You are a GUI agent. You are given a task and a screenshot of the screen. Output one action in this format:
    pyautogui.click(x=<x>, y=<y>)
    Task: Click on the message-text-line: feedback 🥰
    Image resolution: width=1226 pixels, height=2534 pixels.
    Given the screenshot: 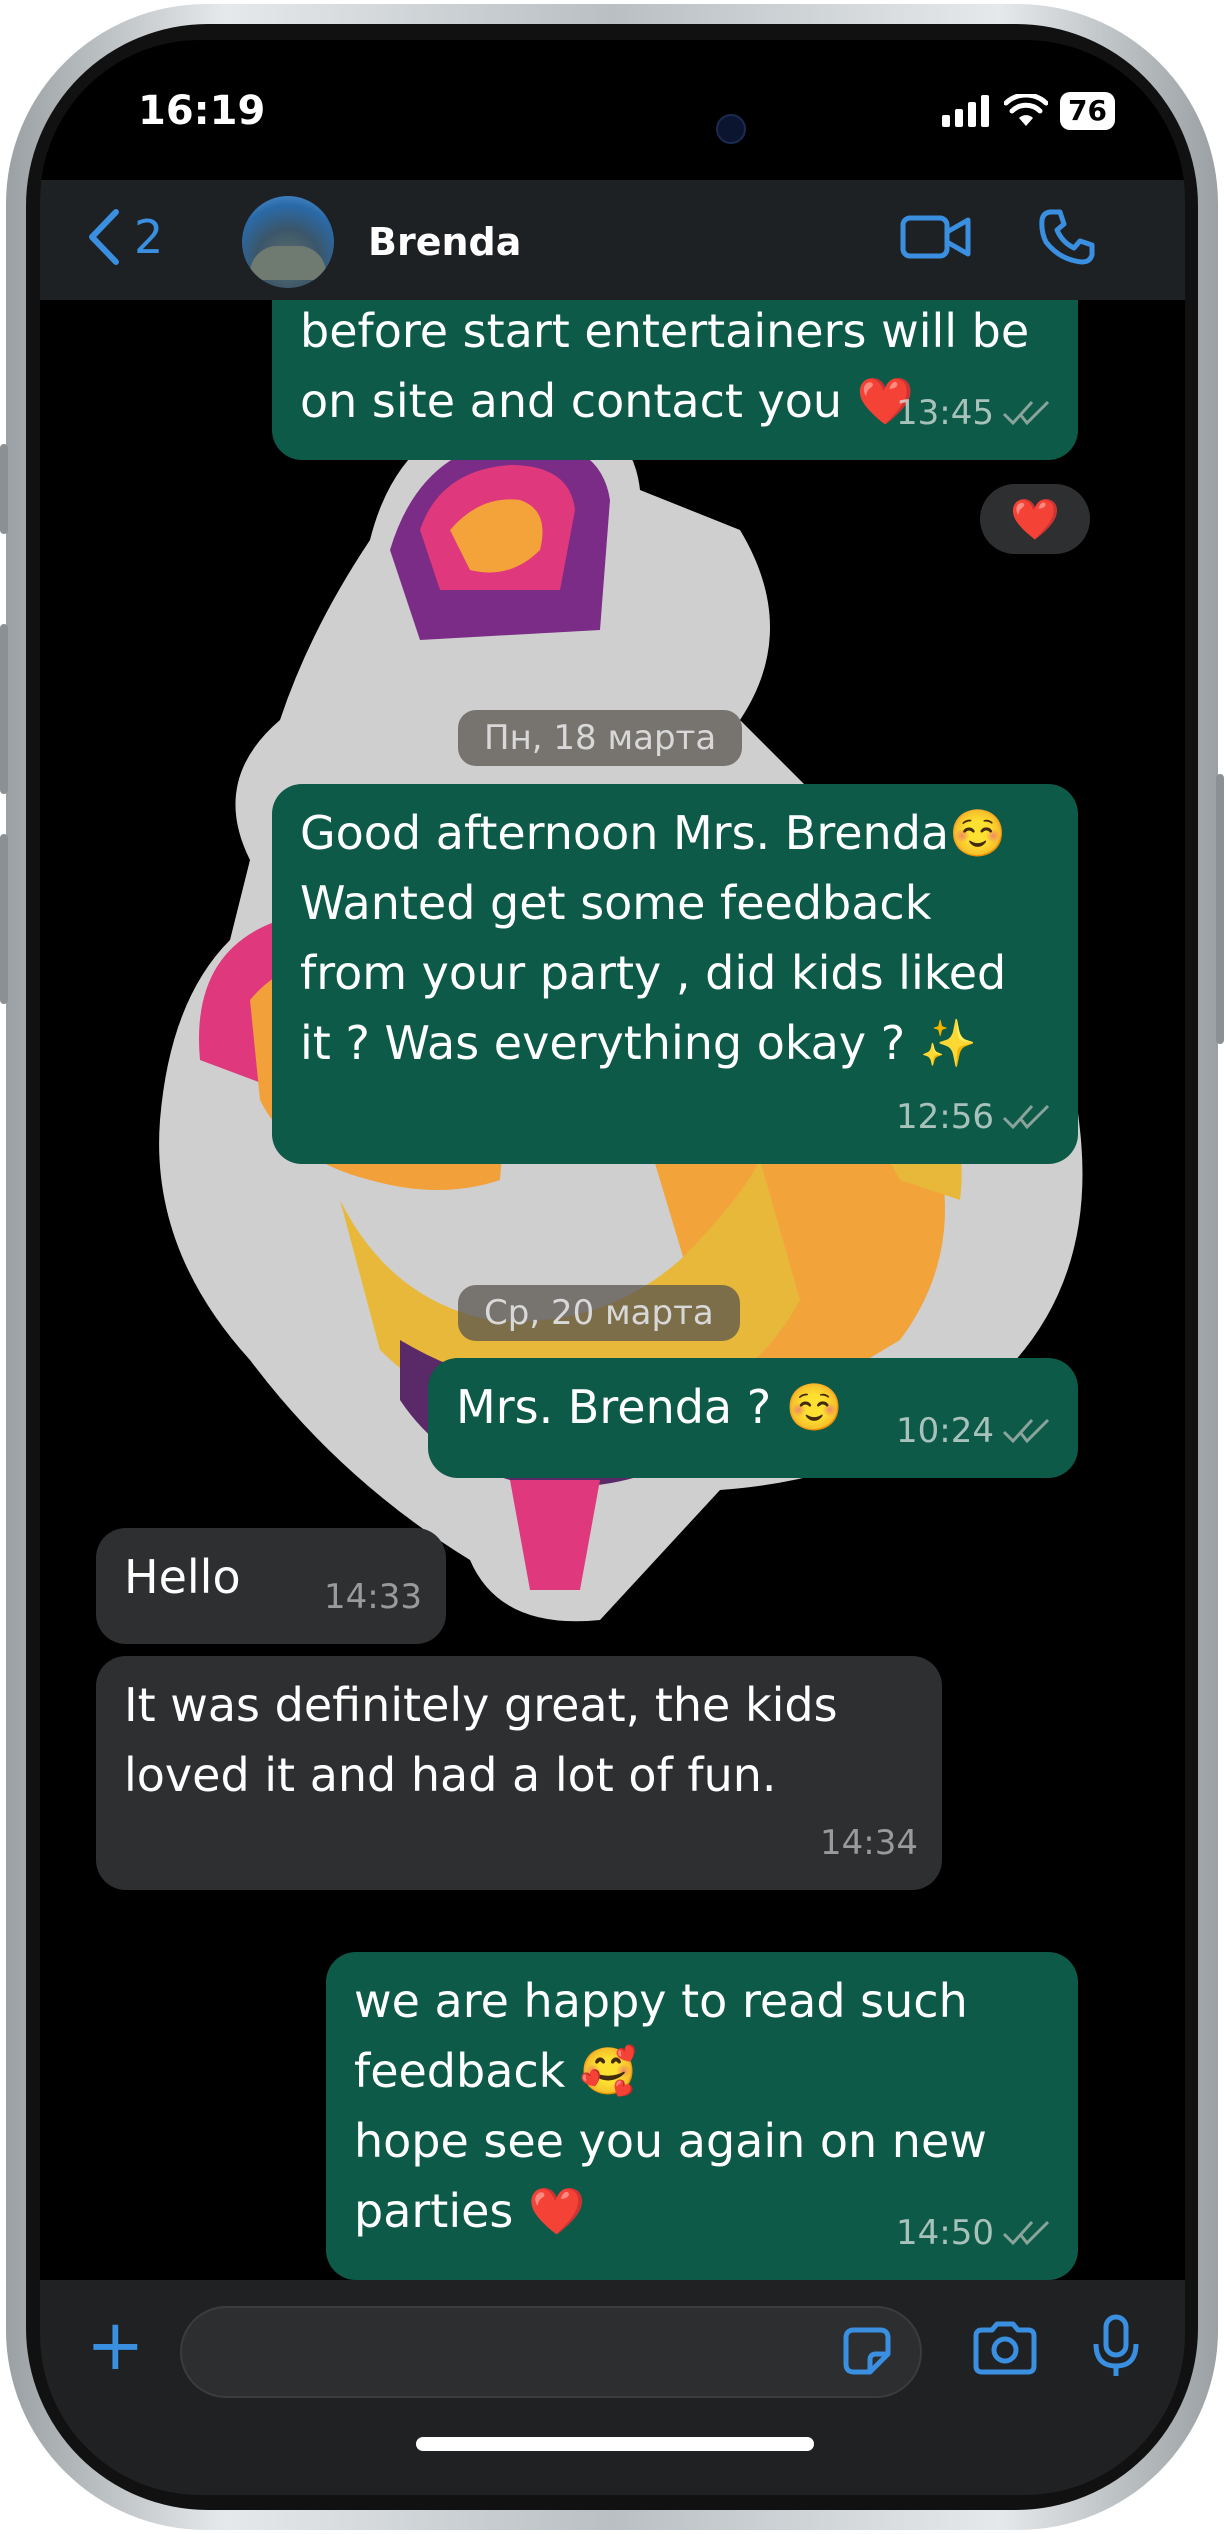 What is the action you would take?
    pyautogui.click(x=496, y=2071)
    